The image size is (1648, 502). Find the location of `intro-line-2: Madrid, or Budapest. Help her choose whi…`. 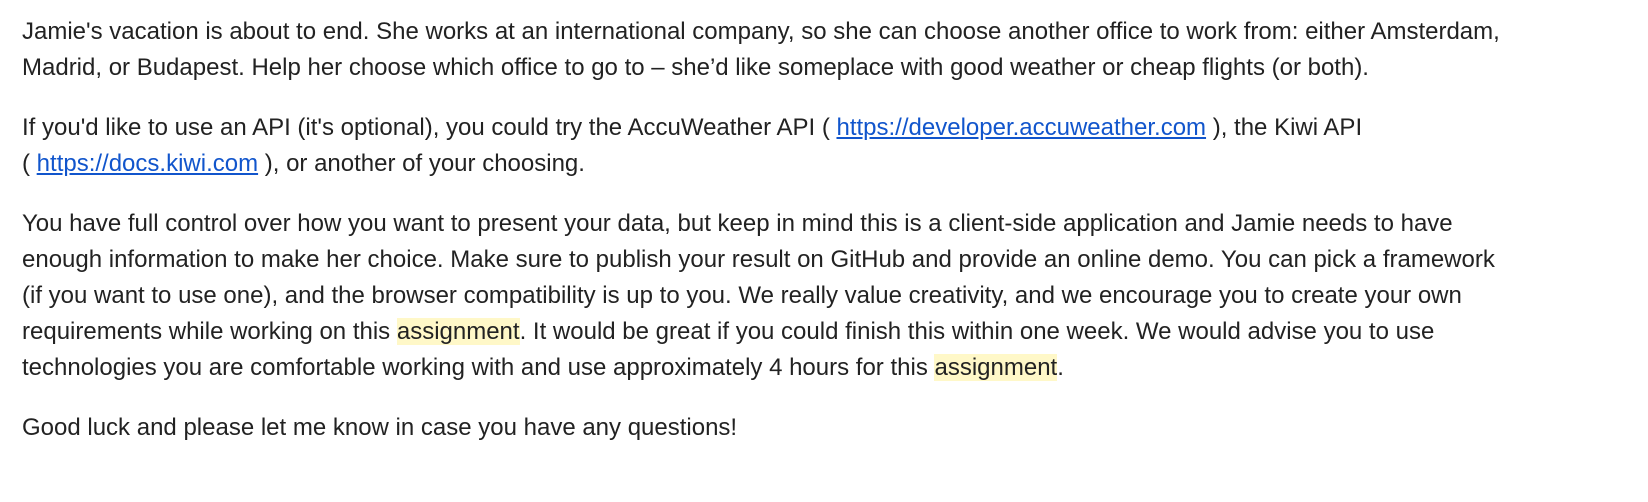

intro-line-2: Madrid, or Budapest. Help her choose whi… is located at coordinates (695, 67).